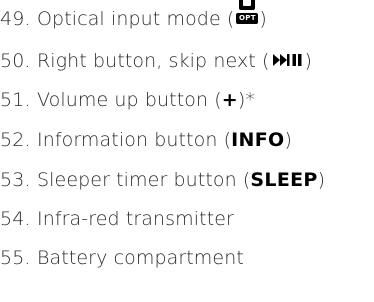 This screenshot has width=374, height=302. What do you see at coordinates (287, 60) in the screenshot?
I see `skip-next-play-pause-icon` at bounding box center [287, 60].